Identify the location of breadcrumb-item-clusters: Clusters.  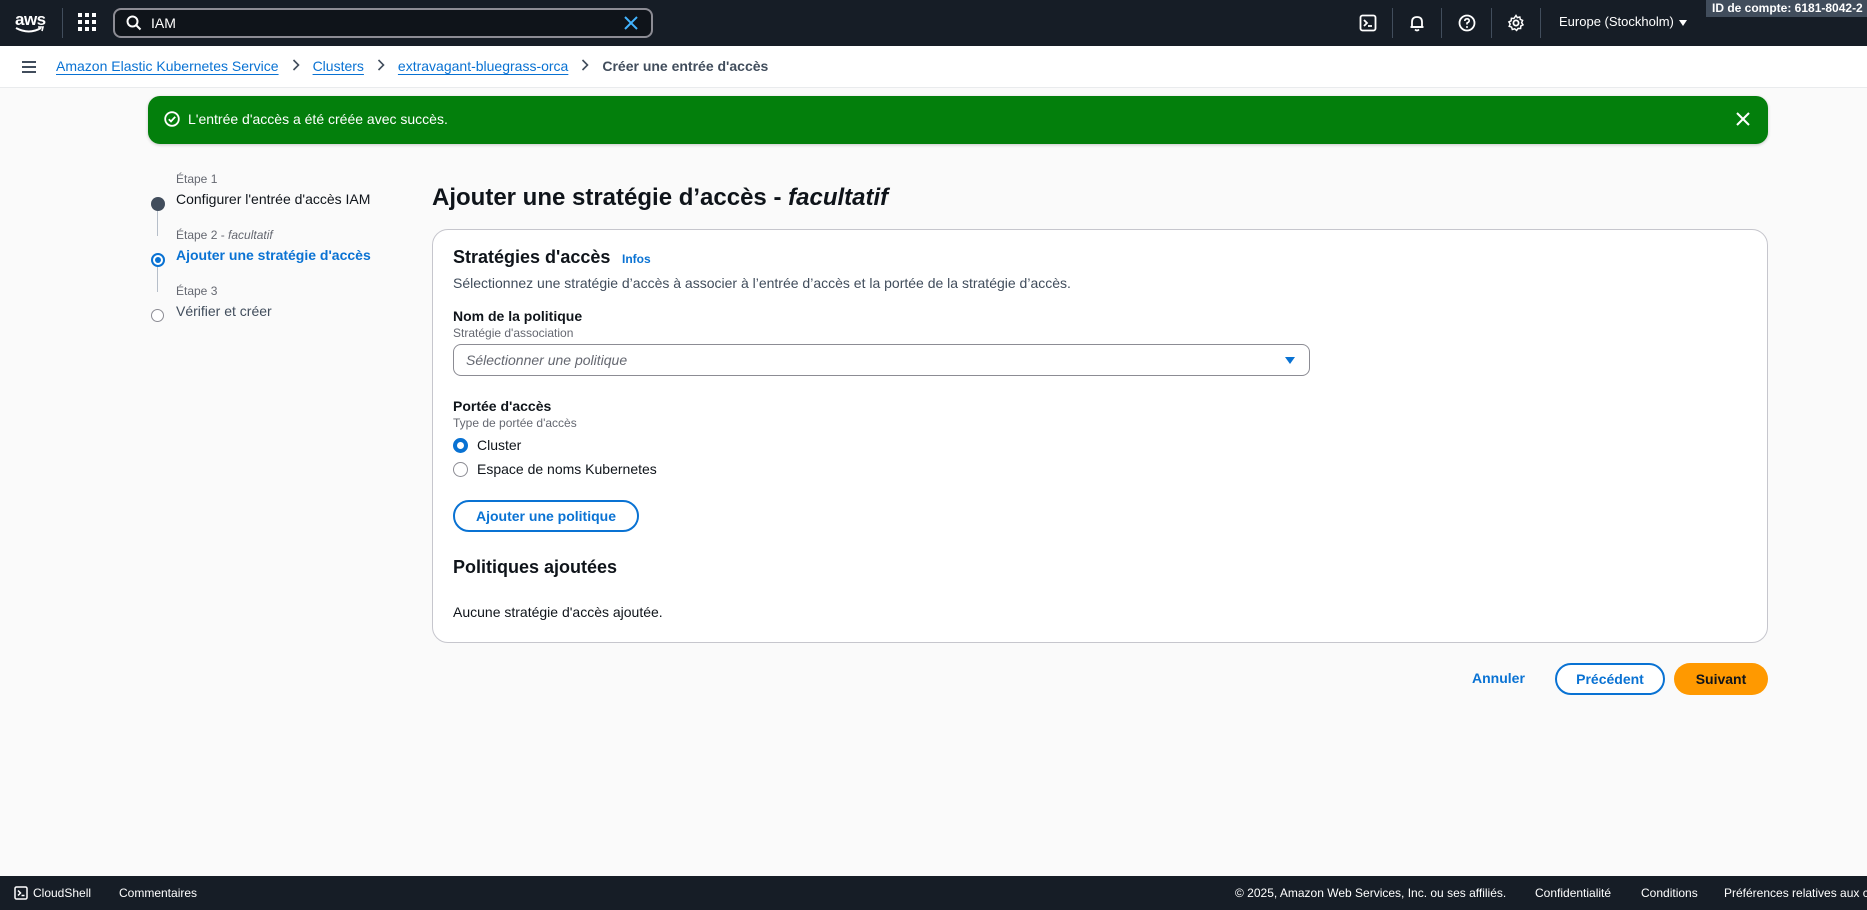
(338, 66).